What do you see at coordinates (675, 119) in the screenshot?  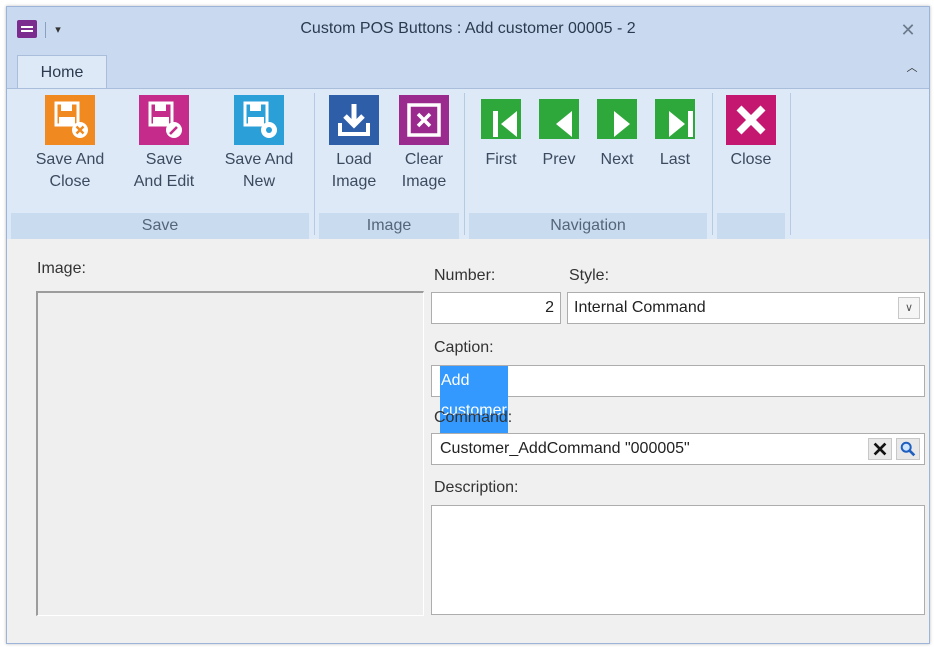 I see `last-icon` at bounding box center [675, 119].